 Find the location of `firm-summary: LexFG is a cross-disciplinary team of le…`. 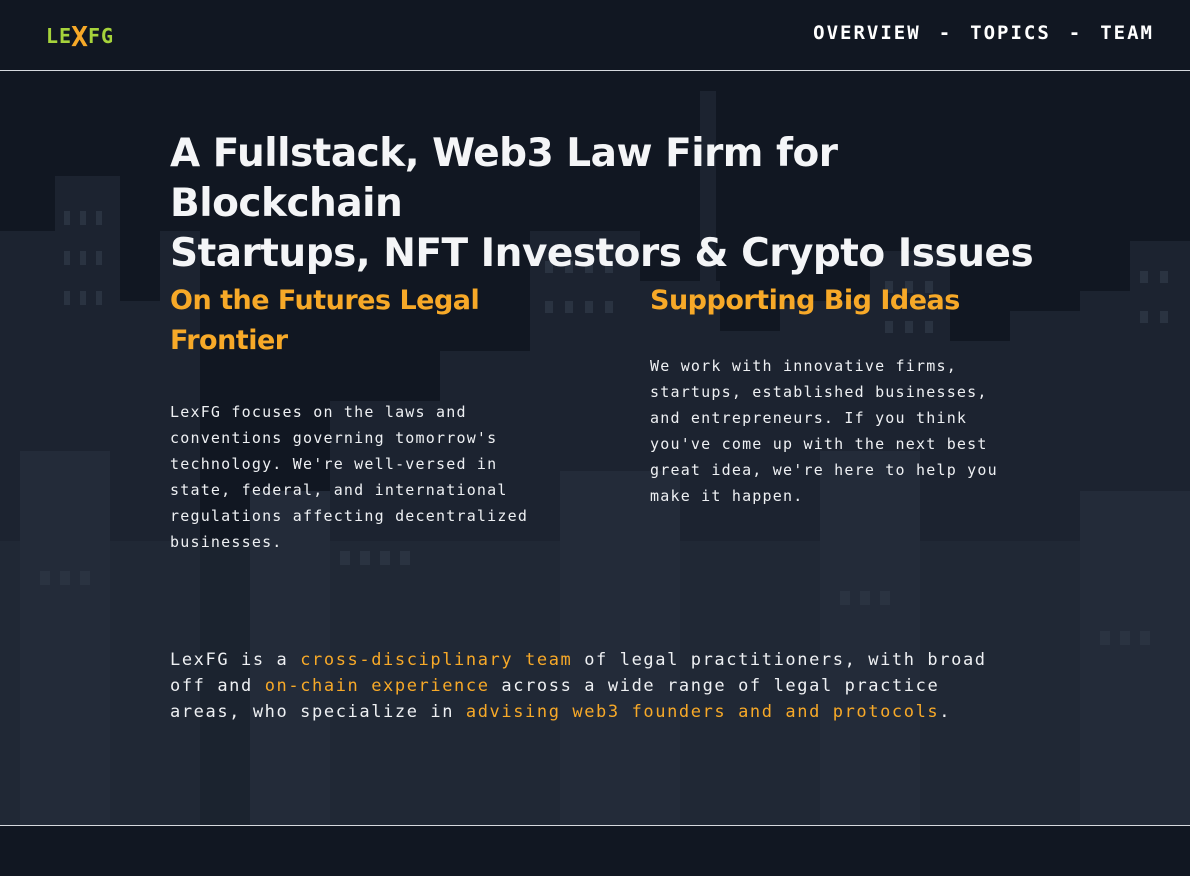

firm-summary: LexFG is a cross-disciplinary team of le… is located at coordinates (585, 686).